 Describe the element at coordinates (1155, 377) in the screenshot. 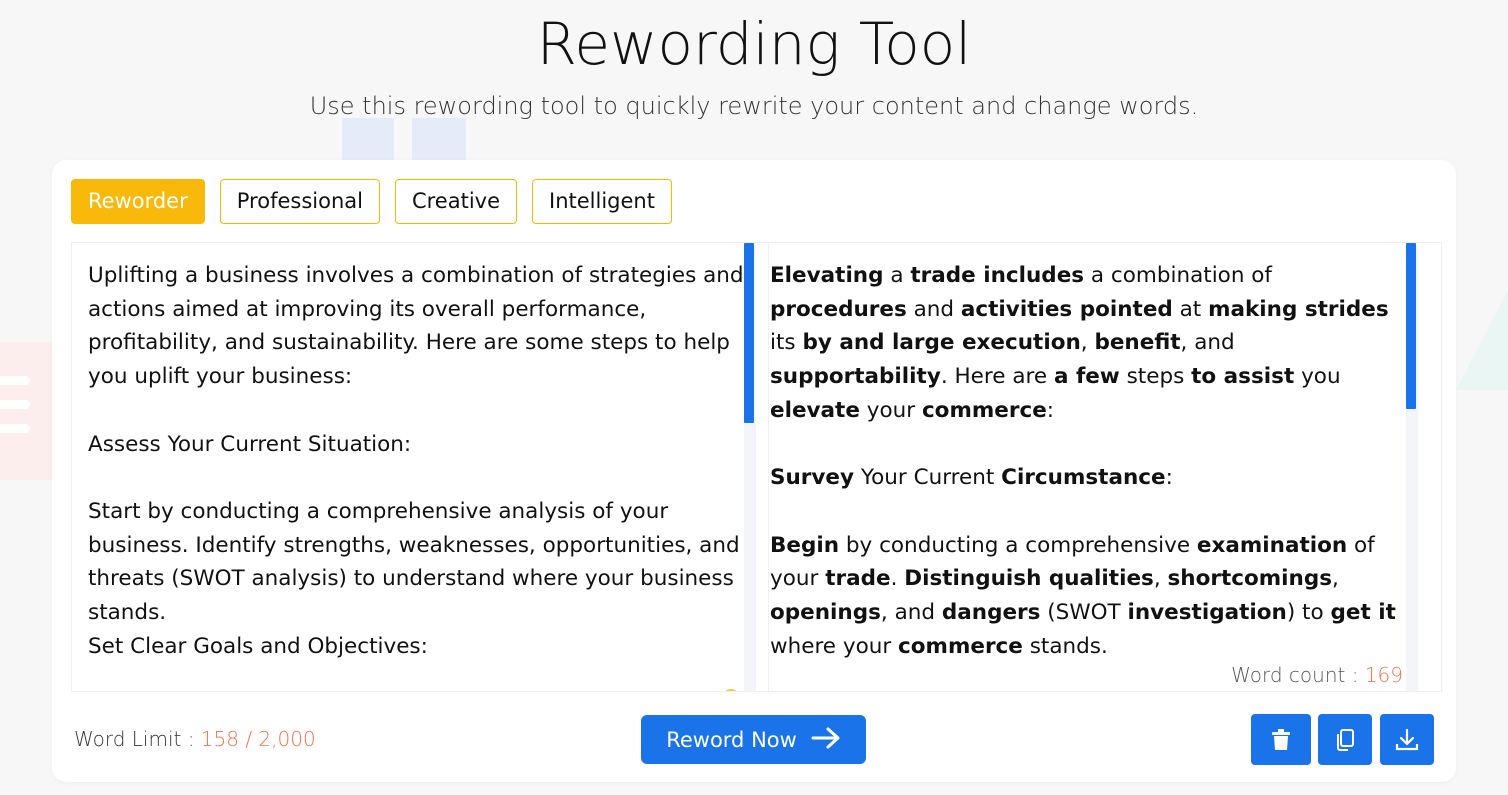

I see `output-text-segment: steps` at that location.